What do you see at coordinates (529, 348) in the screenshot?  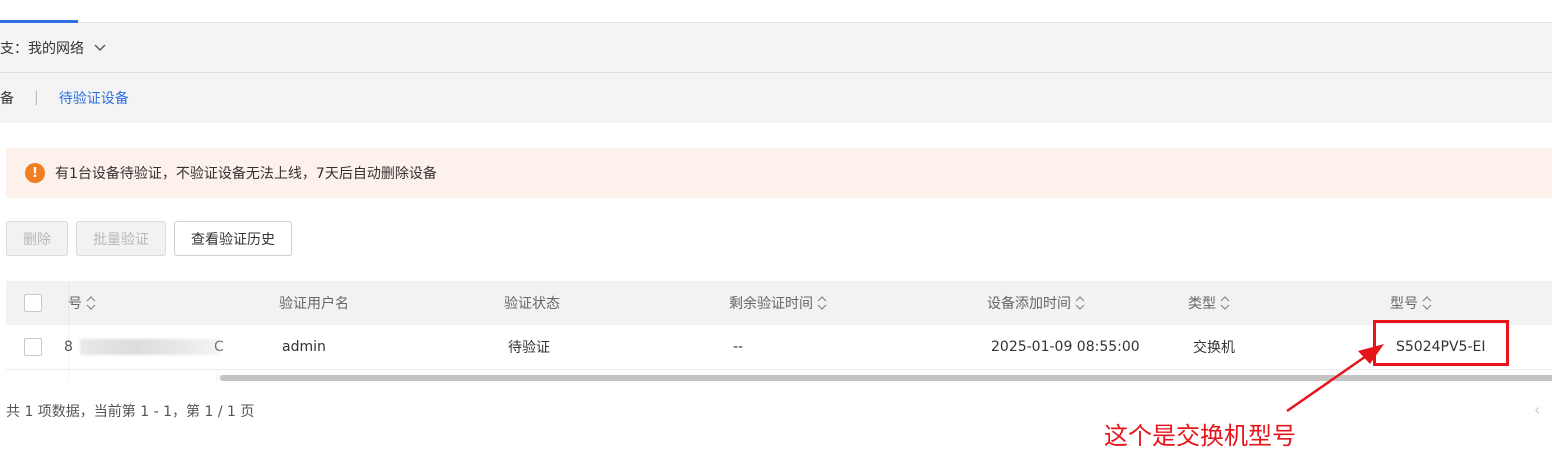 I see `cell-status: 待验证` at bounding box center [529, 348].